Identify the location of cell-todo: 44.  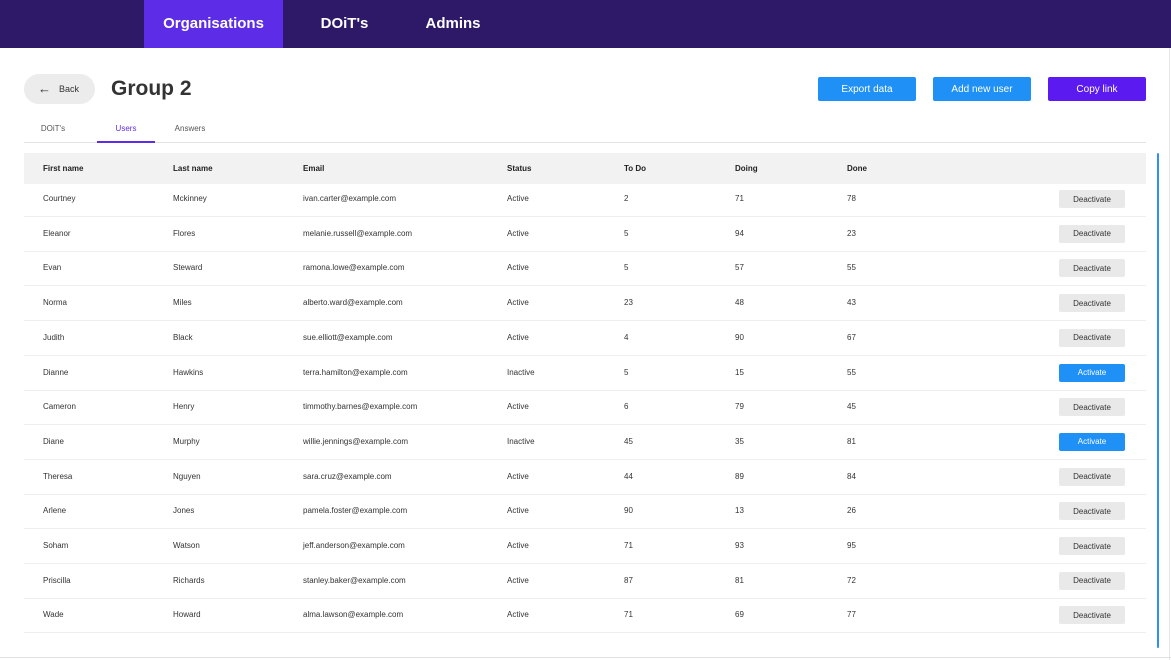
(628, 476).